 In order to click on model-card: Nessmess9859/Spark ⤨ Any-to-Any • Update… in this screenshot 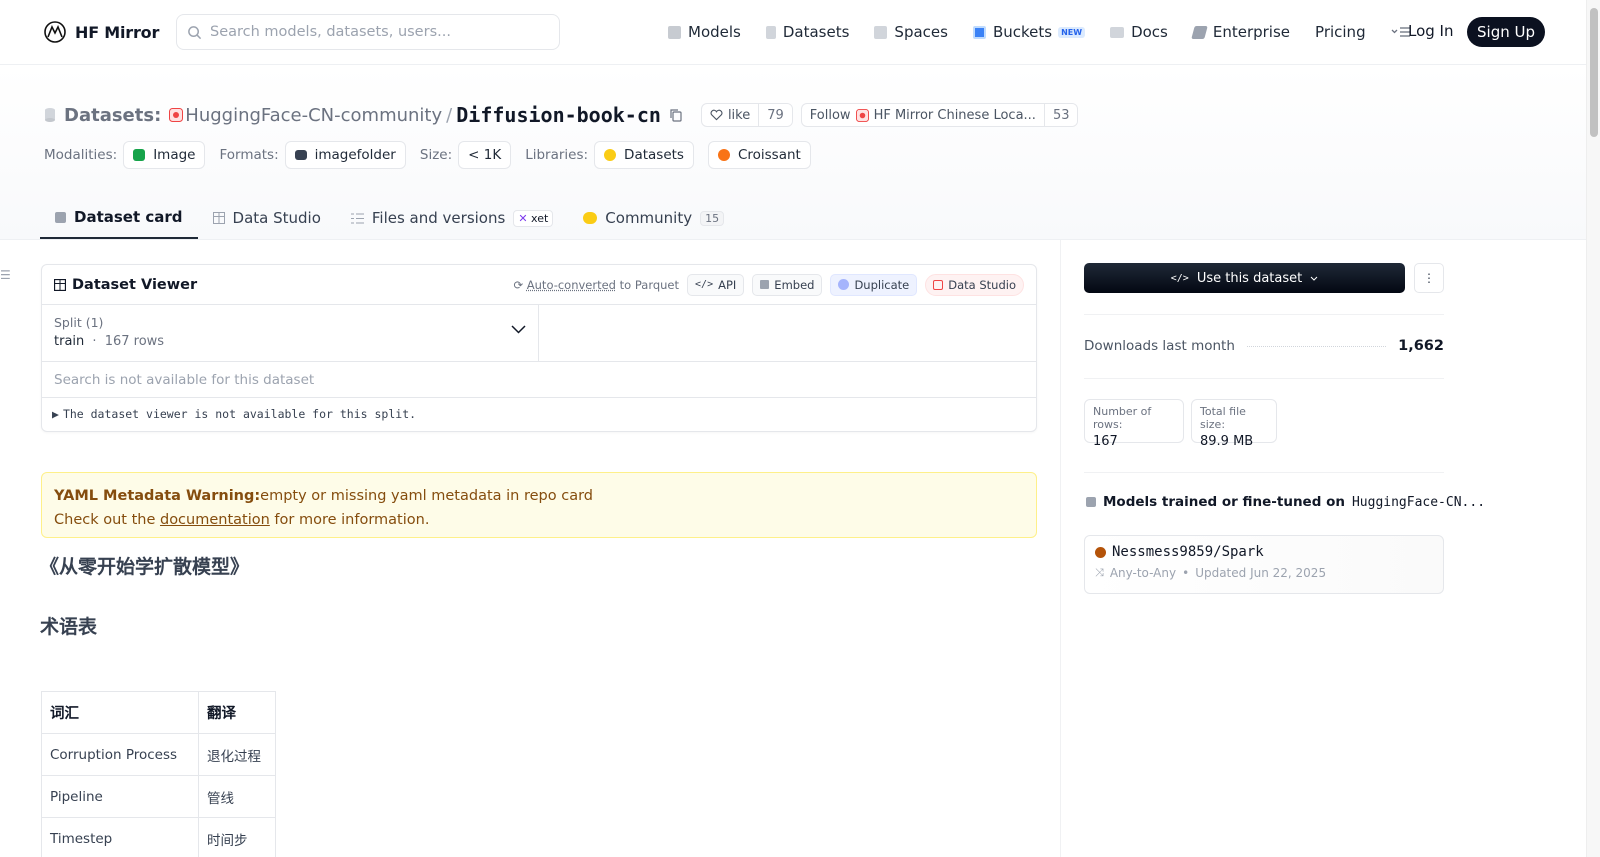, I will do `click(1264, 564)`.